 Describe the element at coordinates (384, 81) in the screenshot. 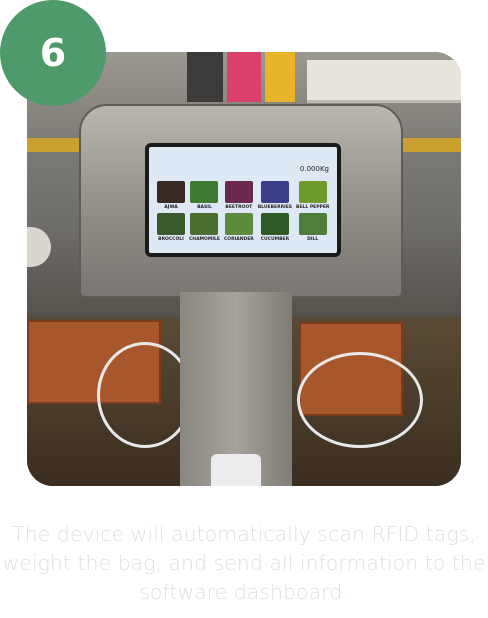

I see `paper-stack` at that location.